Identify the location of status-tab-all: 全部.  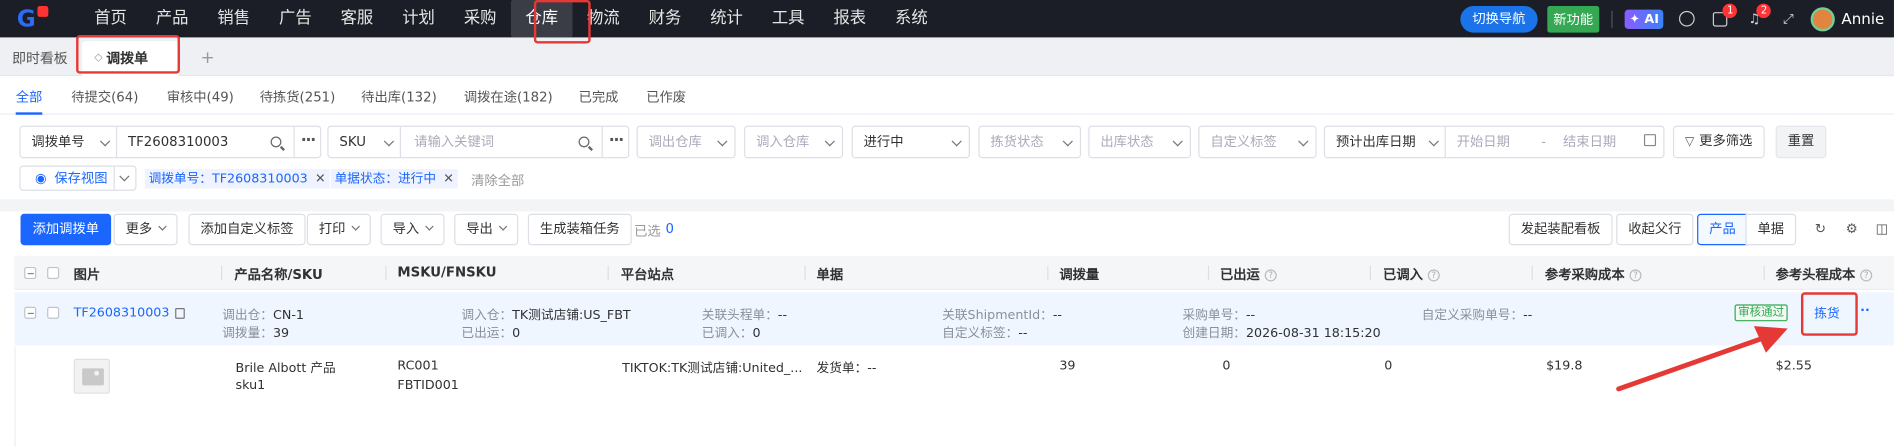
(29, 96).